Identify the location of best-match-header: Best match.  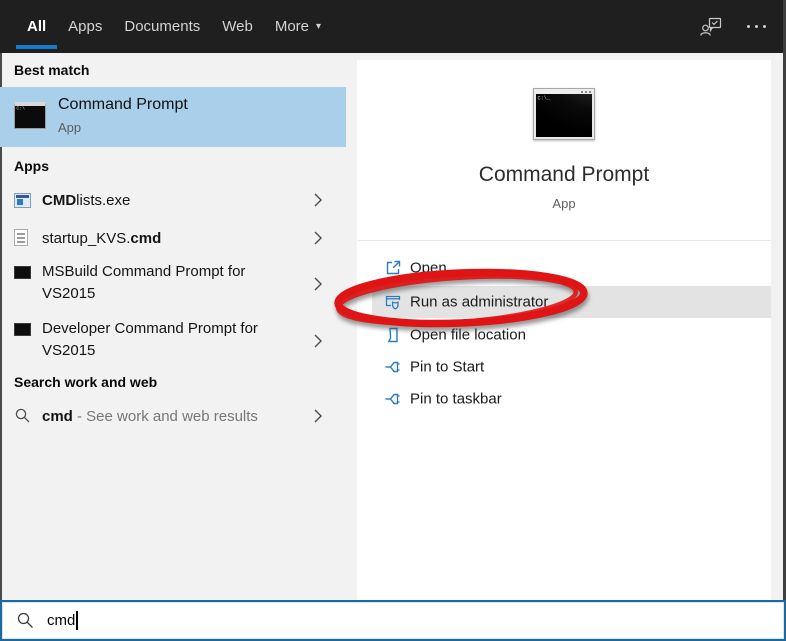
(52, 70).